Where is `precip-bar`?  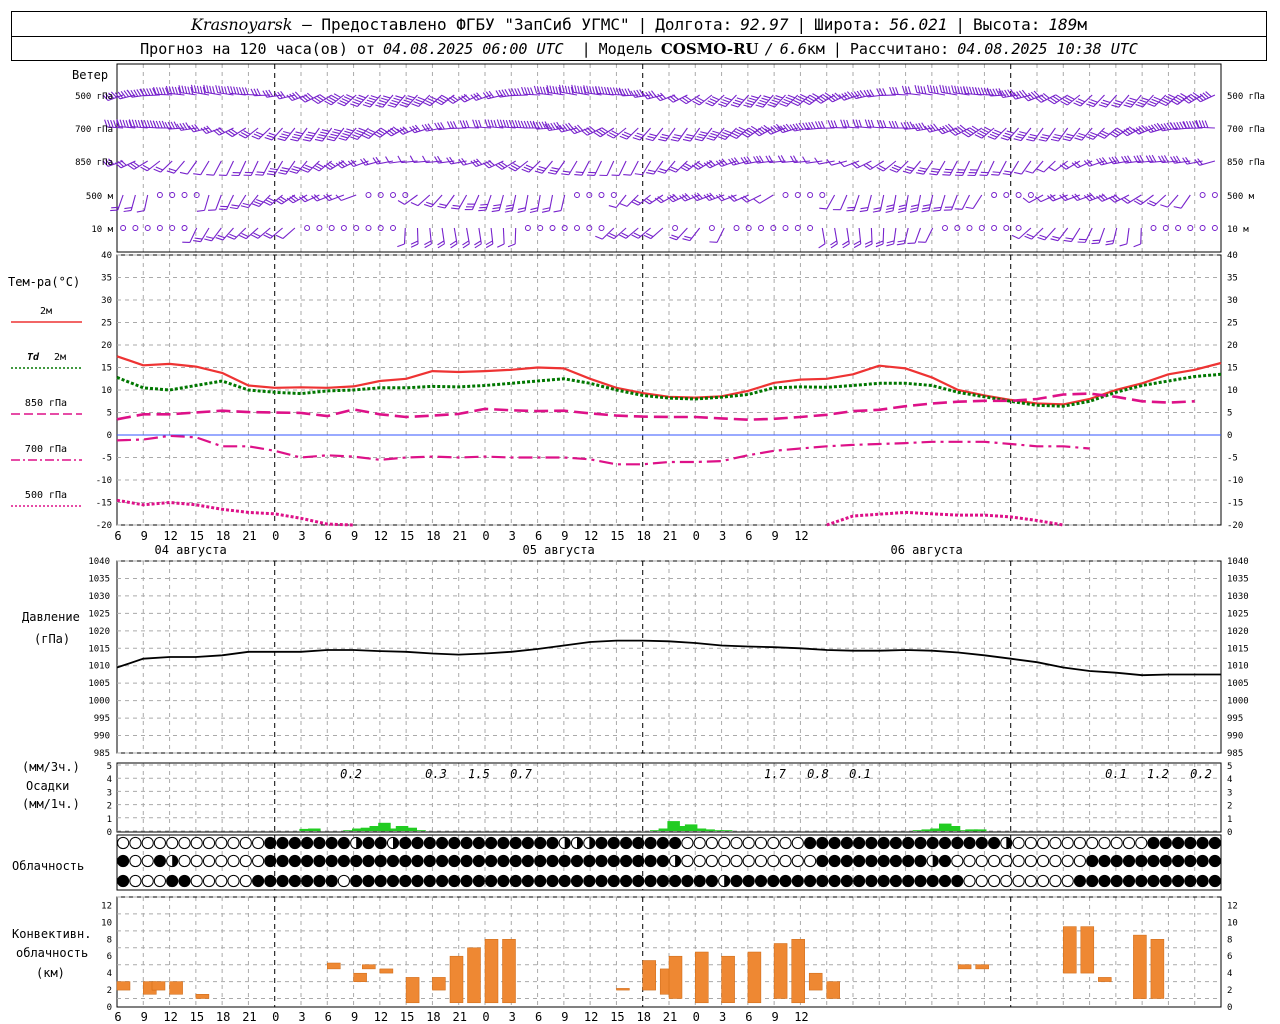 precip-bar is located at coordinates (314, 829).